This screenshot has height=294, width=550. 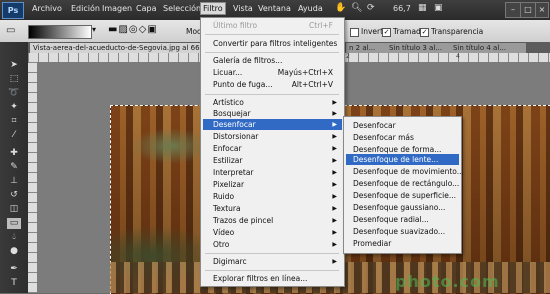 What do you see at coordinates (14, 153) in the screenshot?
I see `healing-brush-icon: ✚` at bounding box center [14, 153].